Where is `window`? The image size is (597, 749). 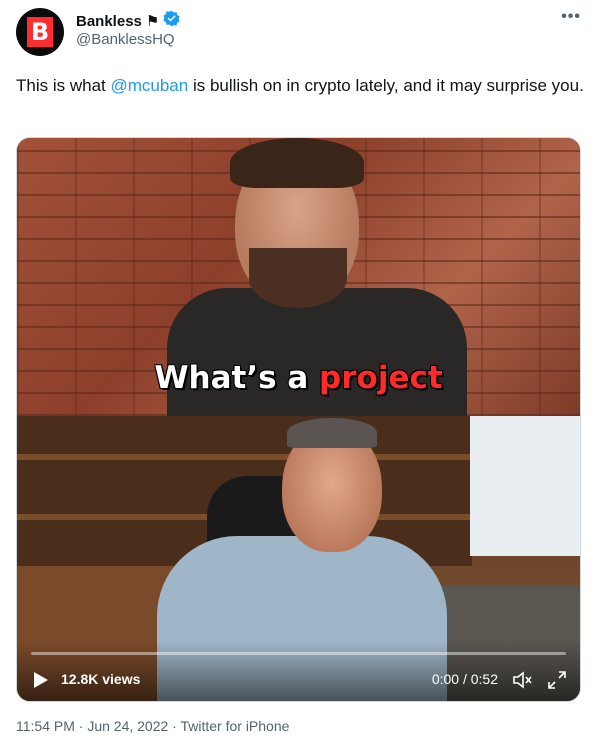
window is located at coordinates (525, 486).